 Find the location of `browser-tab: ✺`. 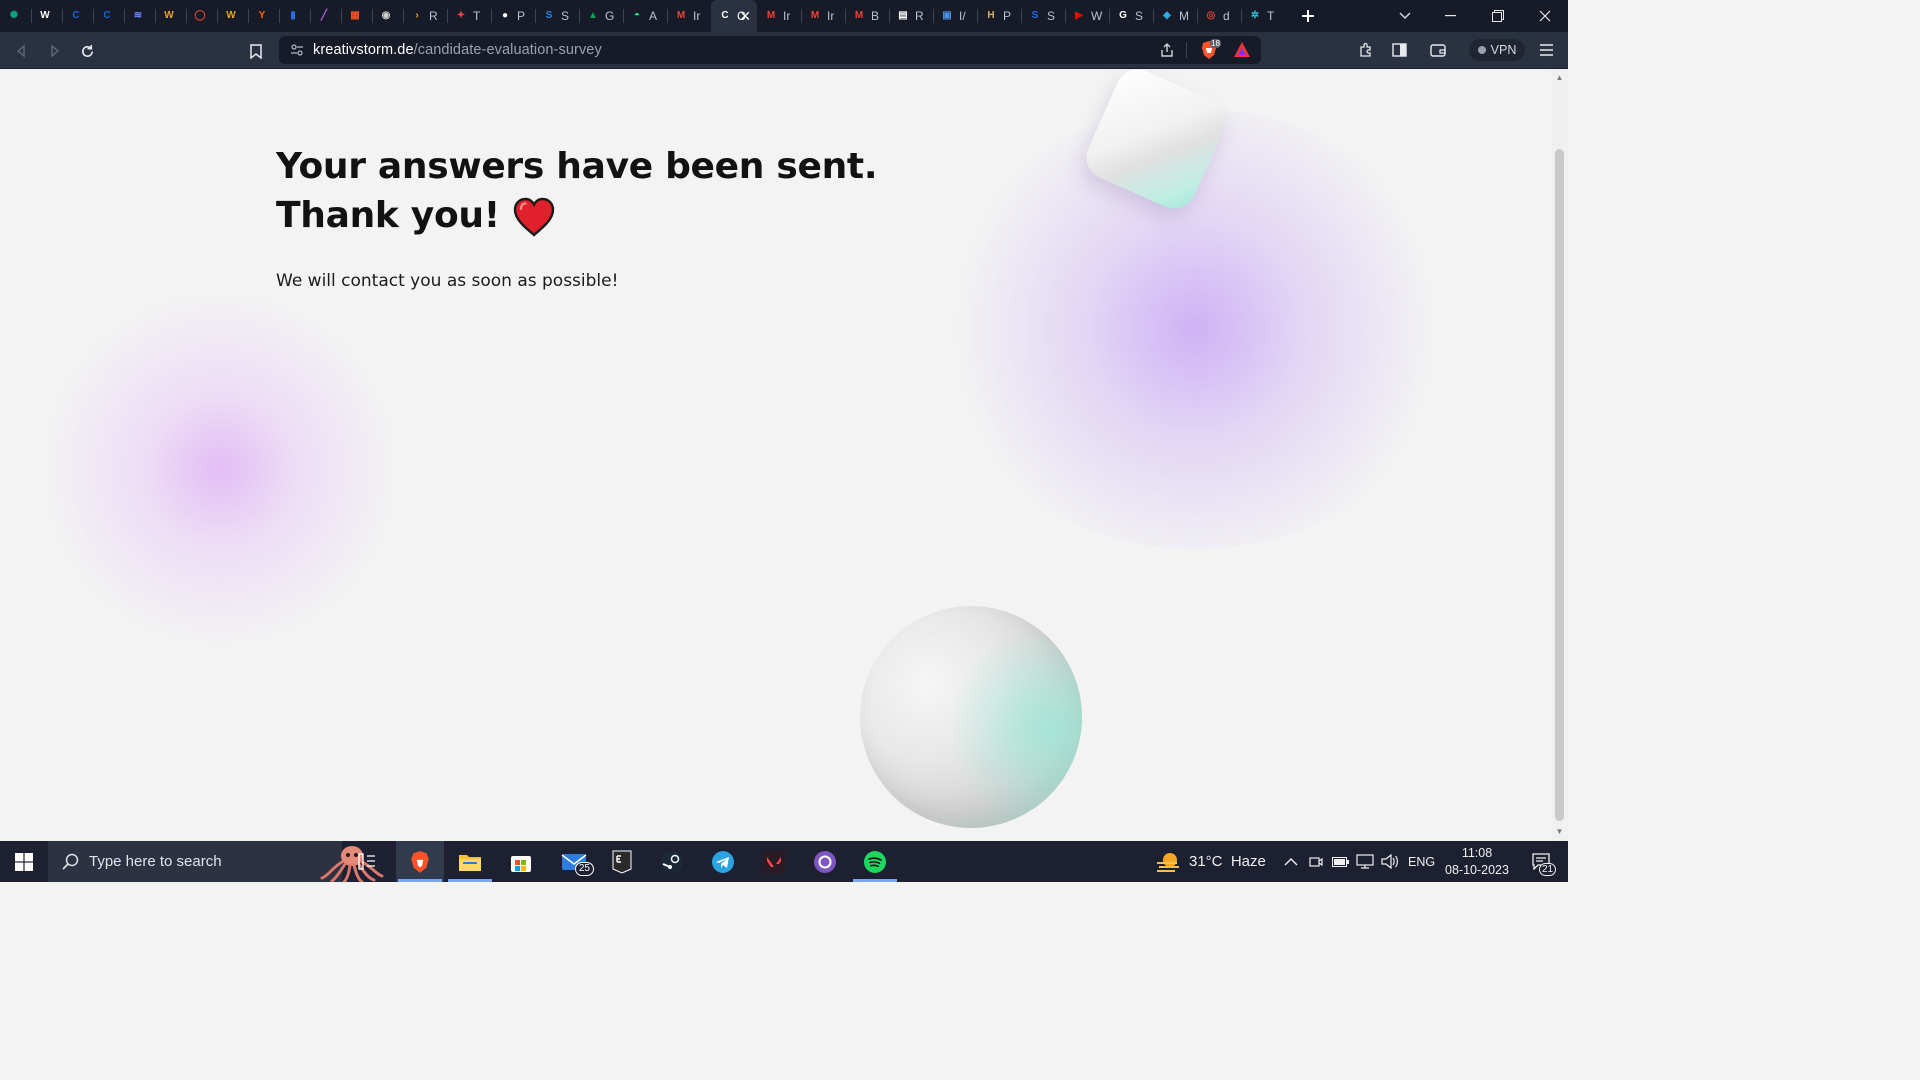

browser-tab: ✺ is located at coordinates (15, 16).